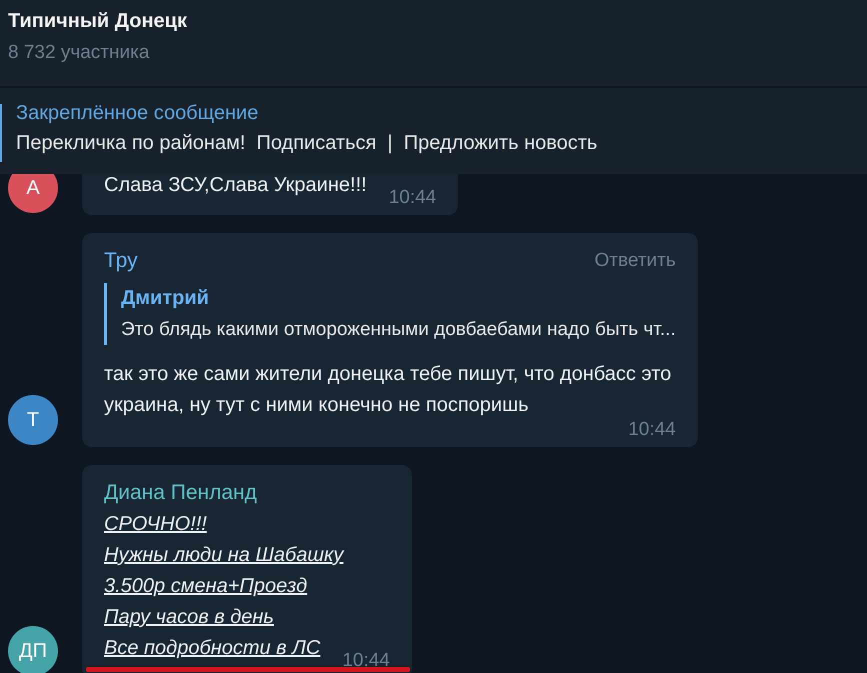 The width and height of the screenshot is (867, 673). Describe the element at coordinates (97, 21) in the screenshot. I see `chat-title: Типичный Донецк` at that location.